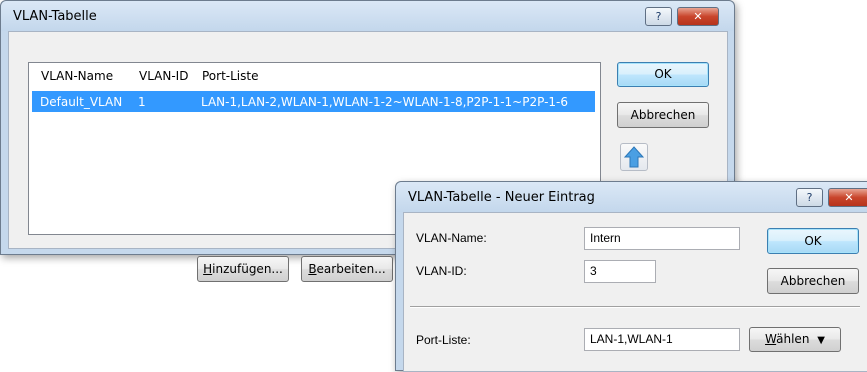 This screenshot has width=867, height=372. What do you see at coordinates (77, 76) in the screenshot?
I see `column-header-vlan-name: VLAN-Name` at bounding box center [77, 76].